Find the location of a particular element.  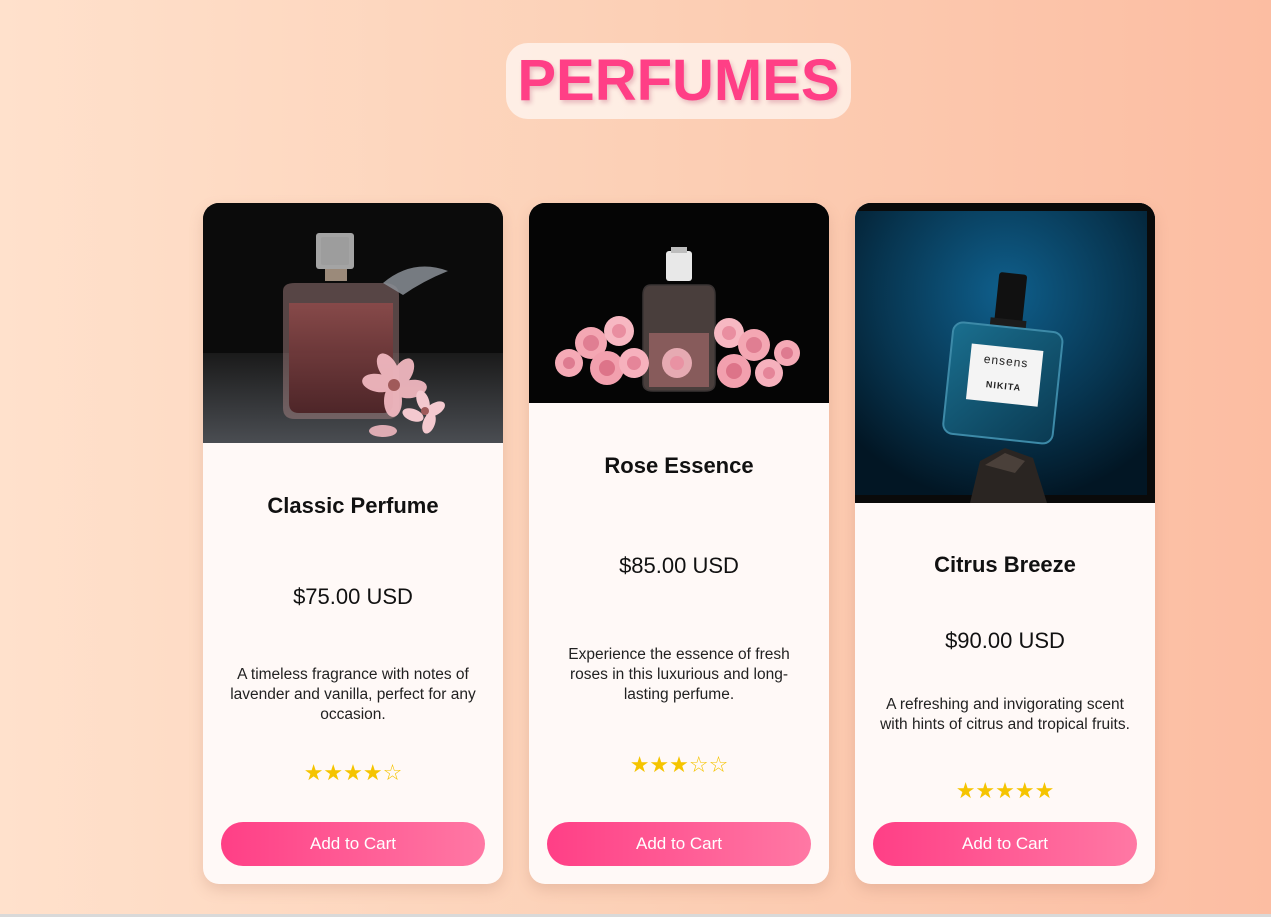

star-rating: ★★★★★ is located at coordinates (1005, 791).